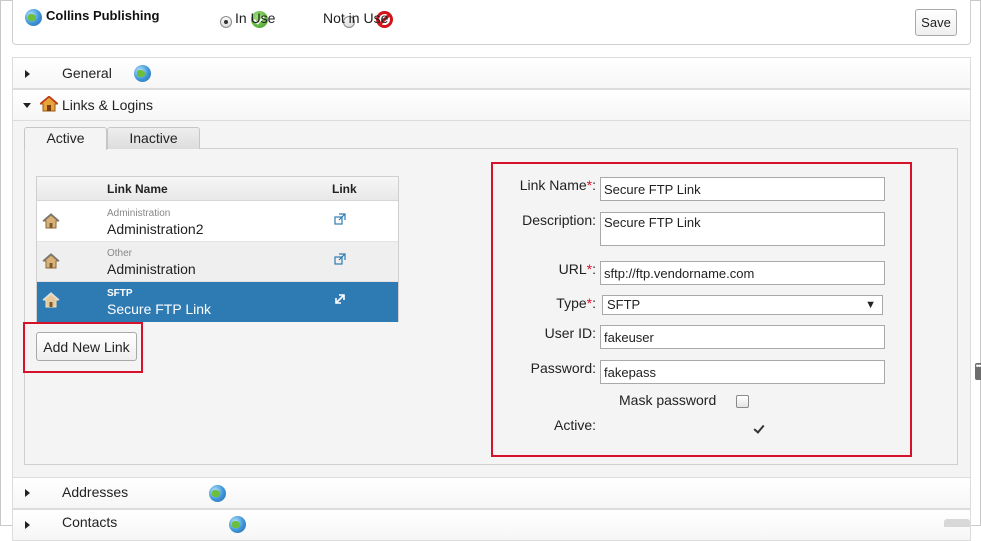  I want to click on tab-inactive: Inactive, so click(153, 138).